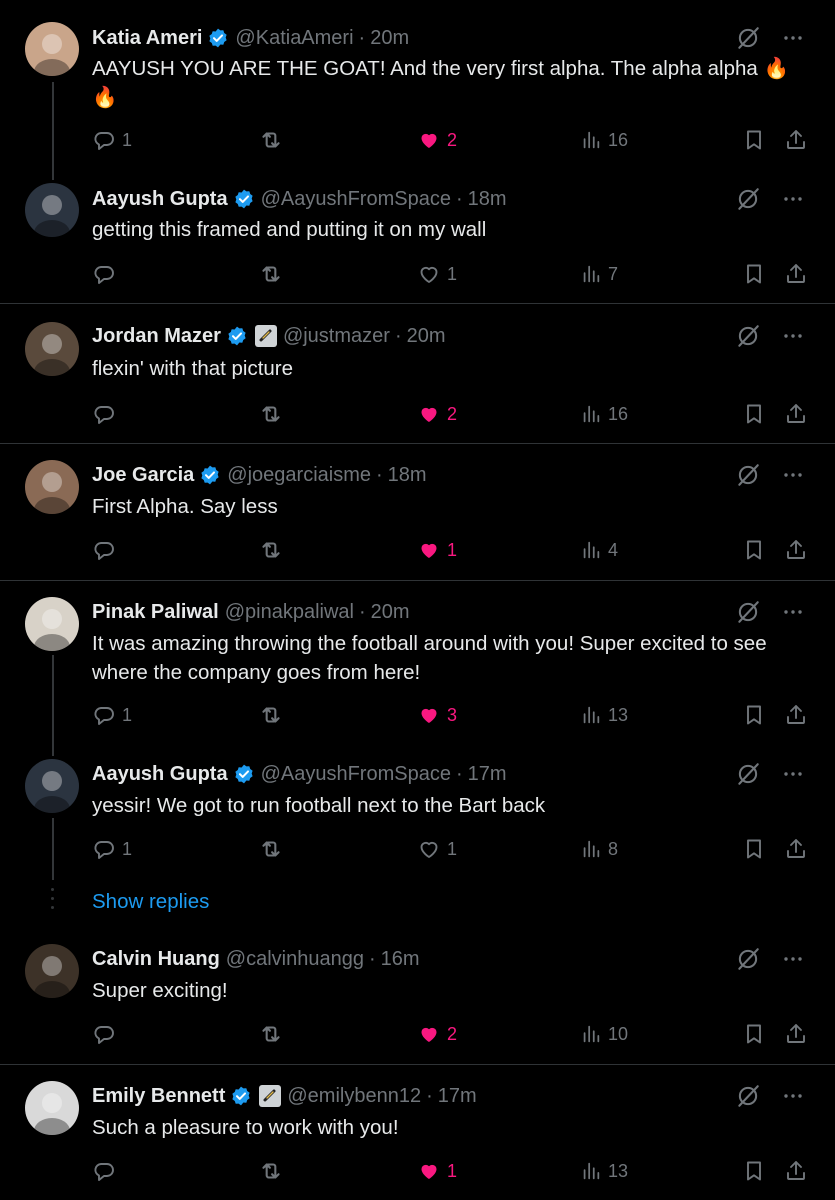  What do you see at coordinates (150, 902) in the screenshot?
I see `show-replies-link: Show replies` at bounding box center [150, 902].